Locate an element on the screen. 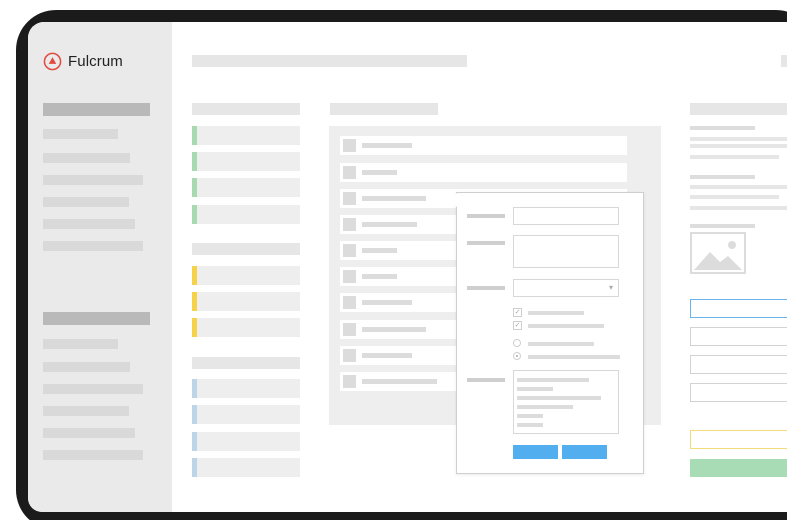 This screenshot has height=520, width=787. text-input is located at coordinates (566, 216).